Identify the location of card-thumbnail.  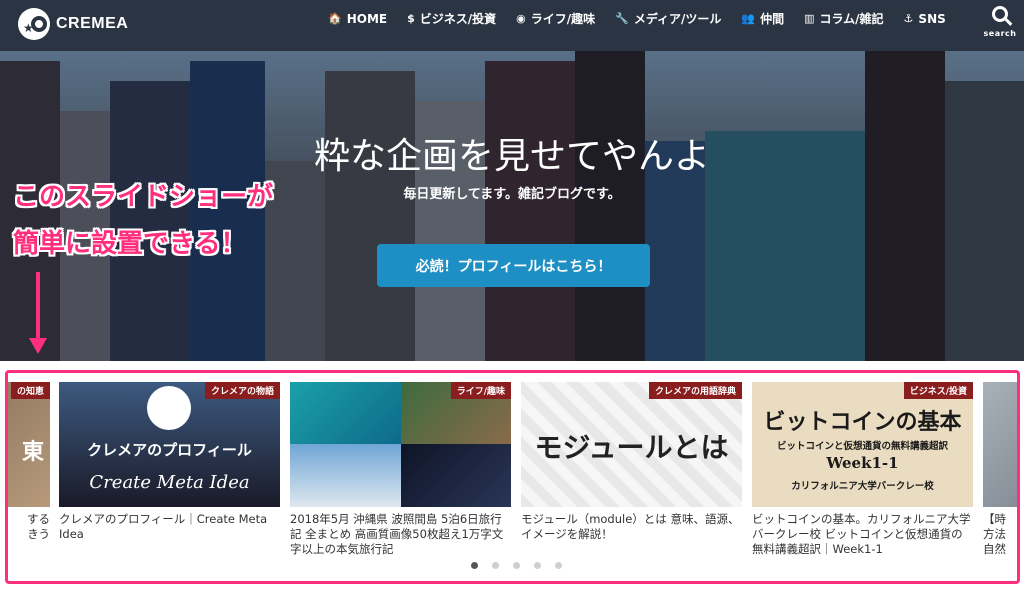
(1000, 444).